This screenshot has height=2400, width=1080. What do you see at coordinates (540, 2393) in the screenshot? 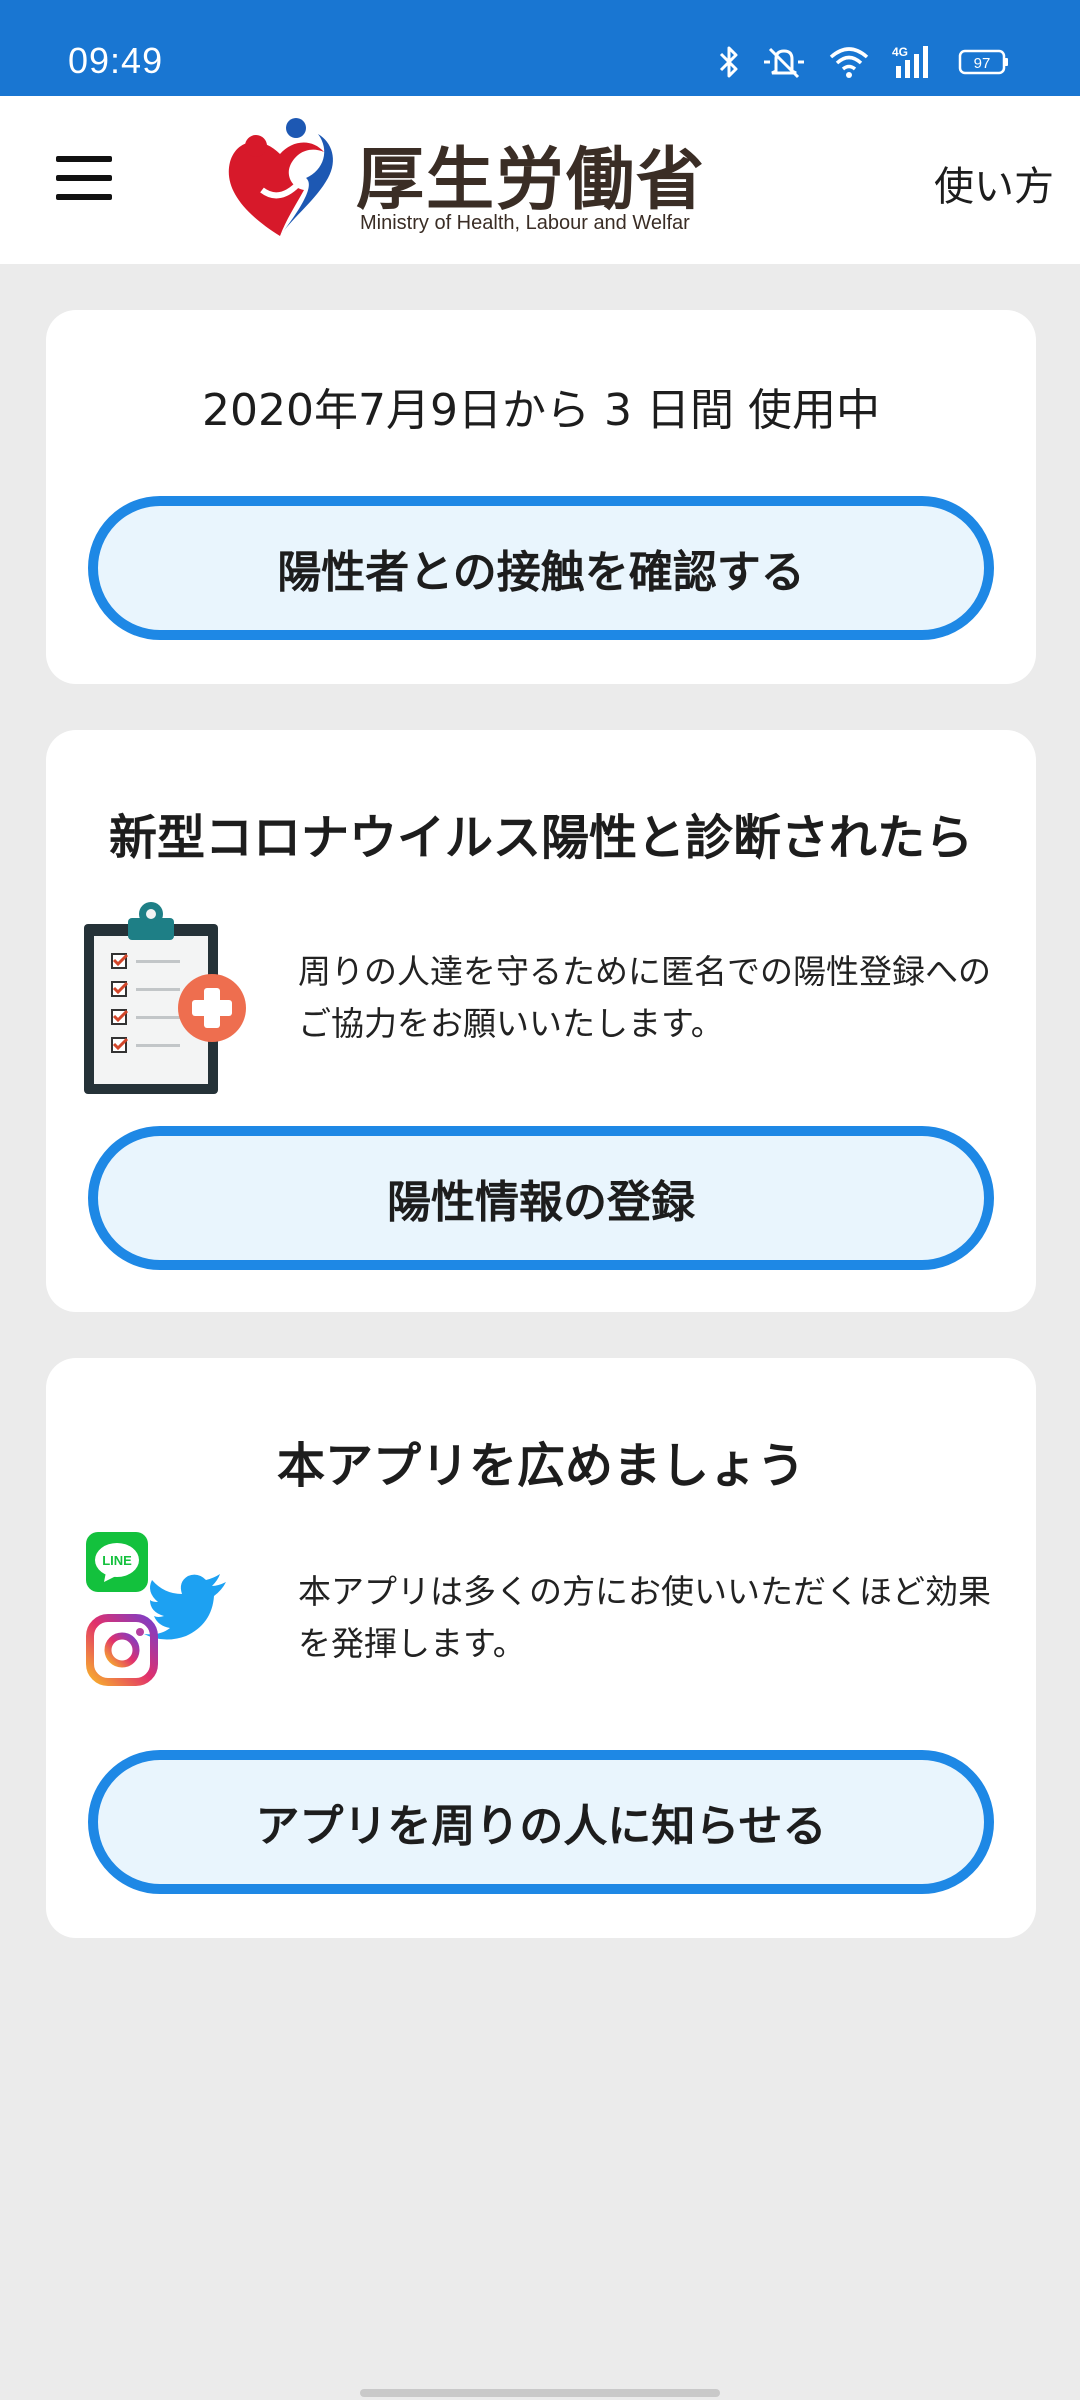
I see `home-indicator` at bounding box center [540, 2393].